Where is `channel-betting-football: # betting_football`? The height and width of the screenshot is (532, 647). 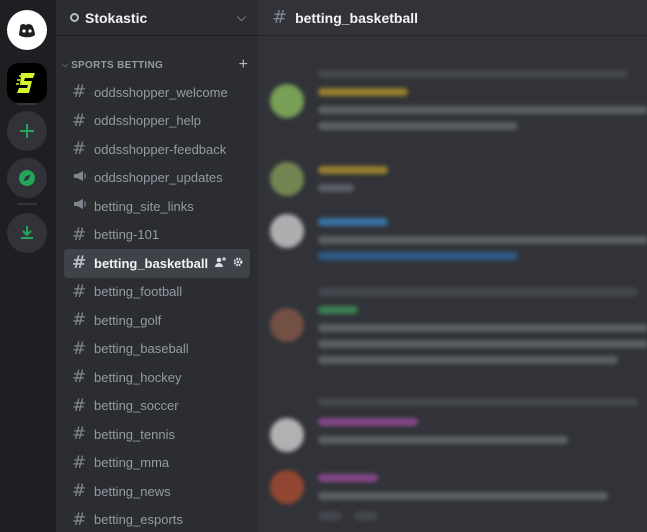 channel-betting-football: # betting_football is located at coordinates (157, 292).